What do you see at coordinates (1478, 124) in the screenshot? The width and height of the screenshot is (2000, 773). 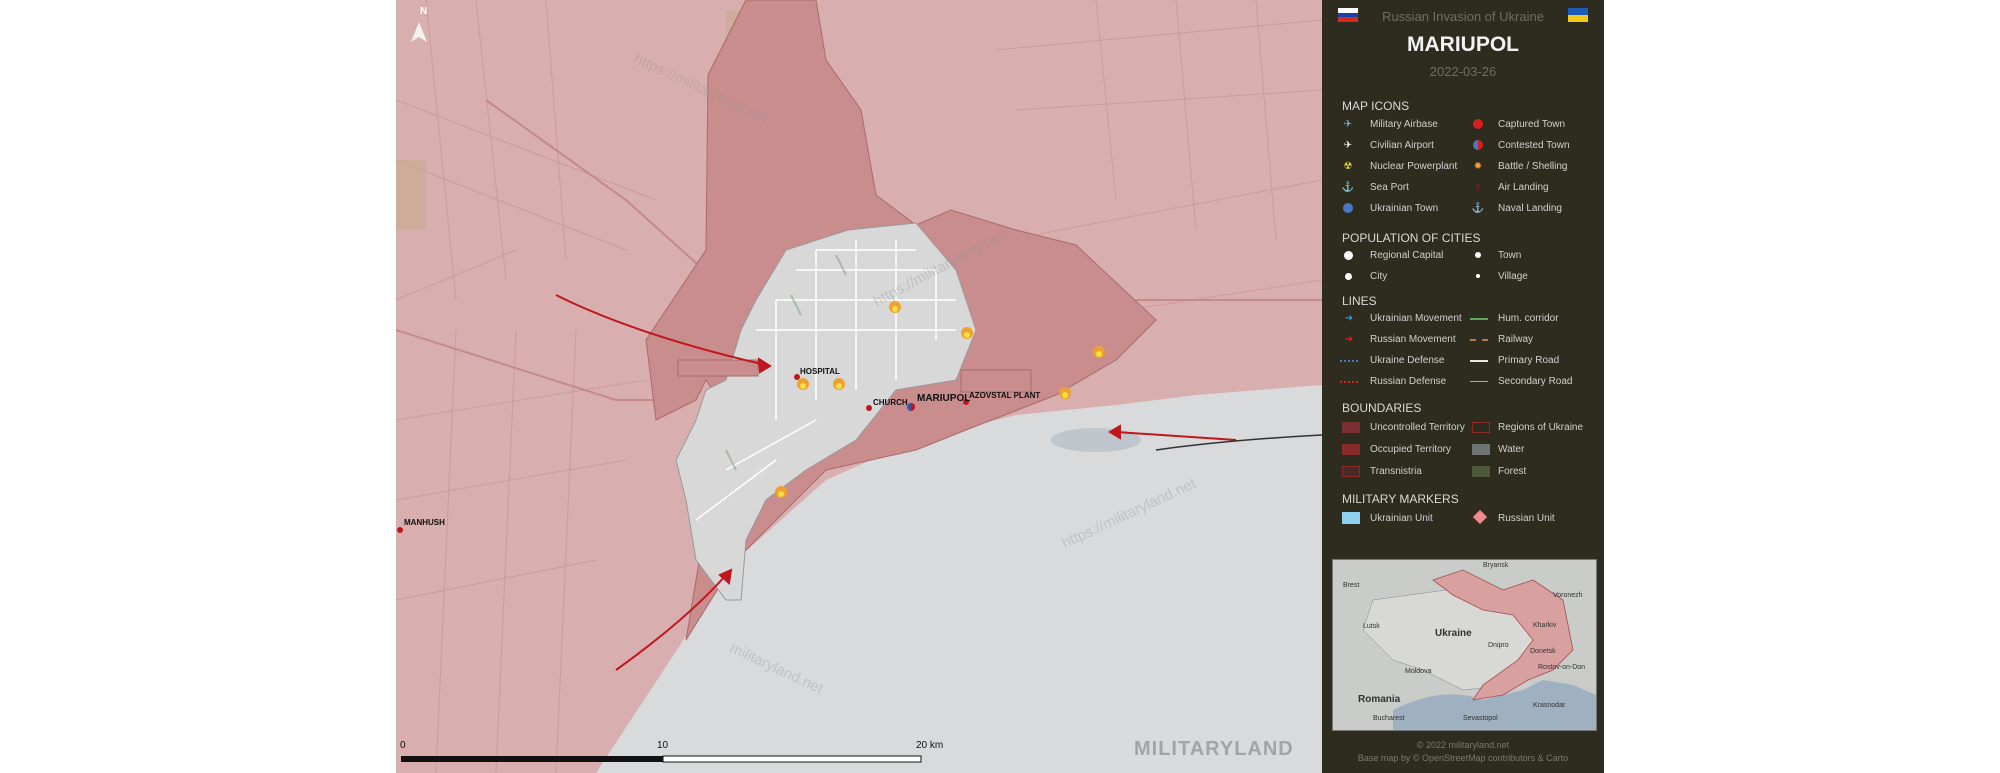 I see `captured-town-icon` at bounding box center [1478, 124].